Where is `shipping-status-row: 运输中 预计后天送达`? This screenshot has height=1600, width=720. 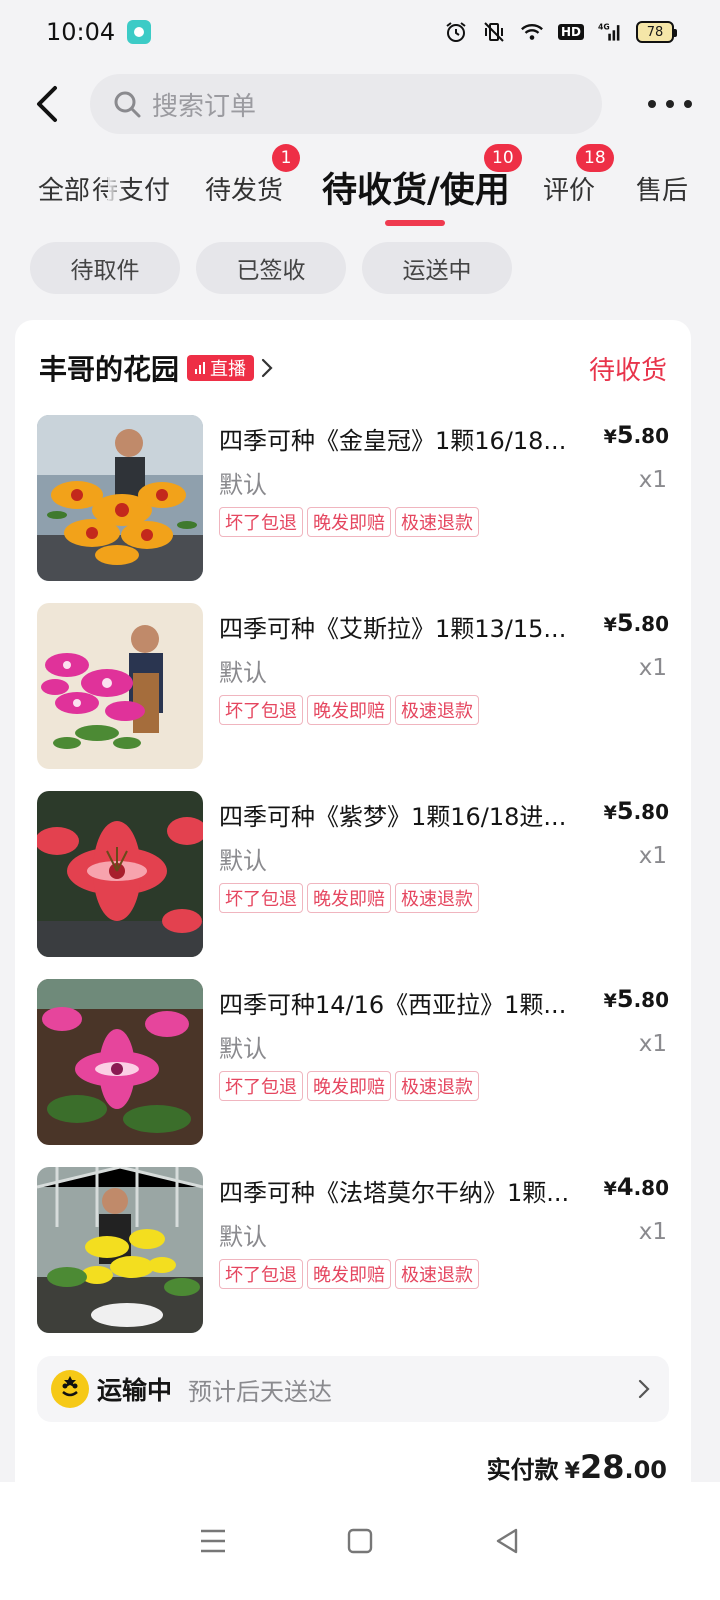 shipping-status-row: 运输中 预计后天送达 is located at coordinates (353, 1389).